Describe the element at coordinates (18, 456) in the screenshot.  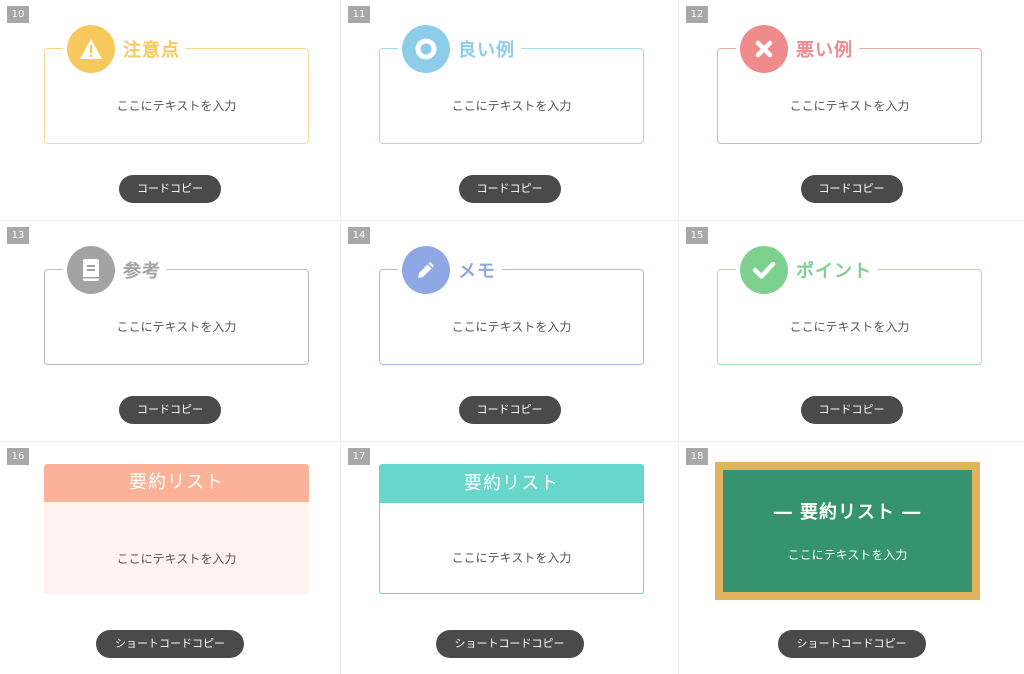
I see `card-number: 16` at that location.